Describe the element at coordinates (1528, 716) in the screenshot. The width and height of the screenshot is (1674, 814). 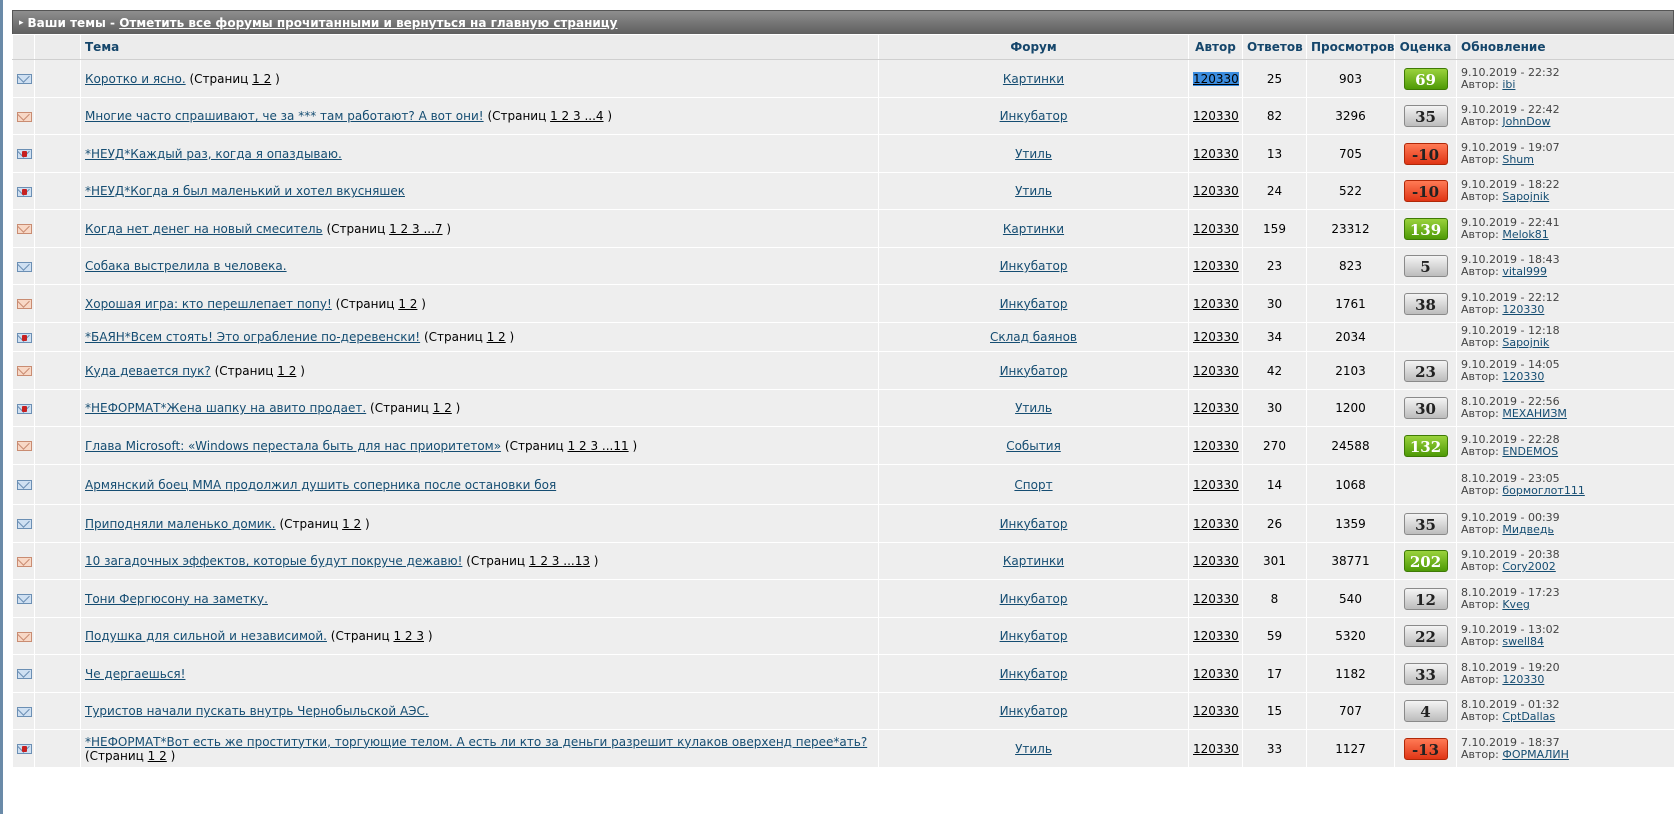
I see `last-author-link: CptDallas` at that location.